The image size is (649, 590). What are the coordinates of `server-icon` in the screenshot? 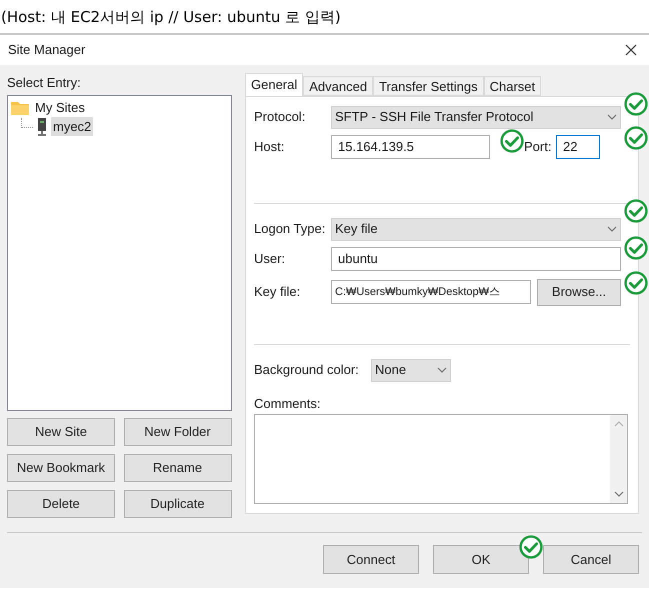 It's located at (42, 127).